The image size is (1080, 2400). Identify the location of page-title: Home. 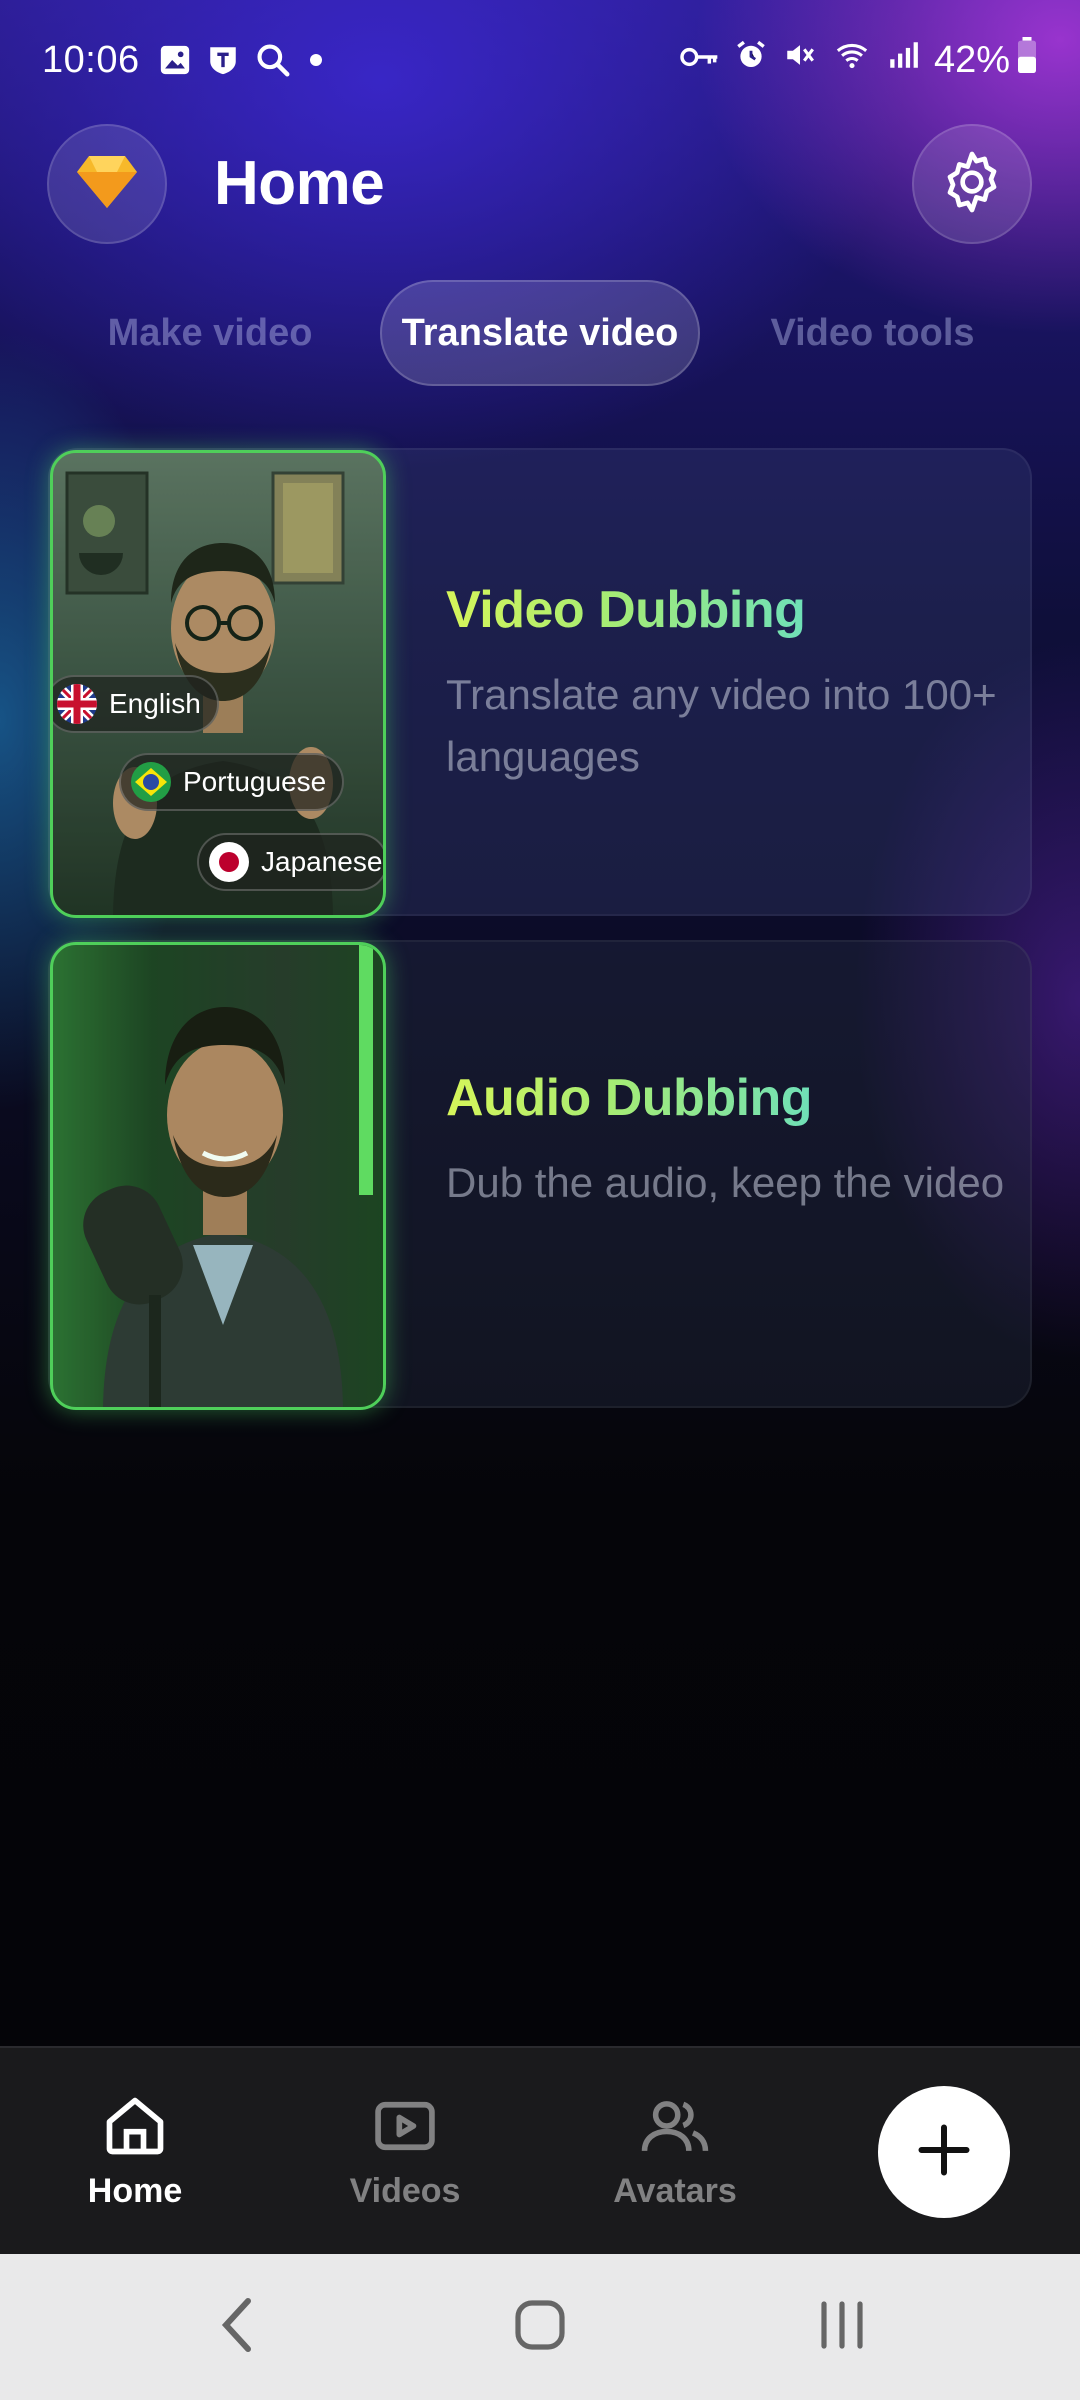
(299, 183).